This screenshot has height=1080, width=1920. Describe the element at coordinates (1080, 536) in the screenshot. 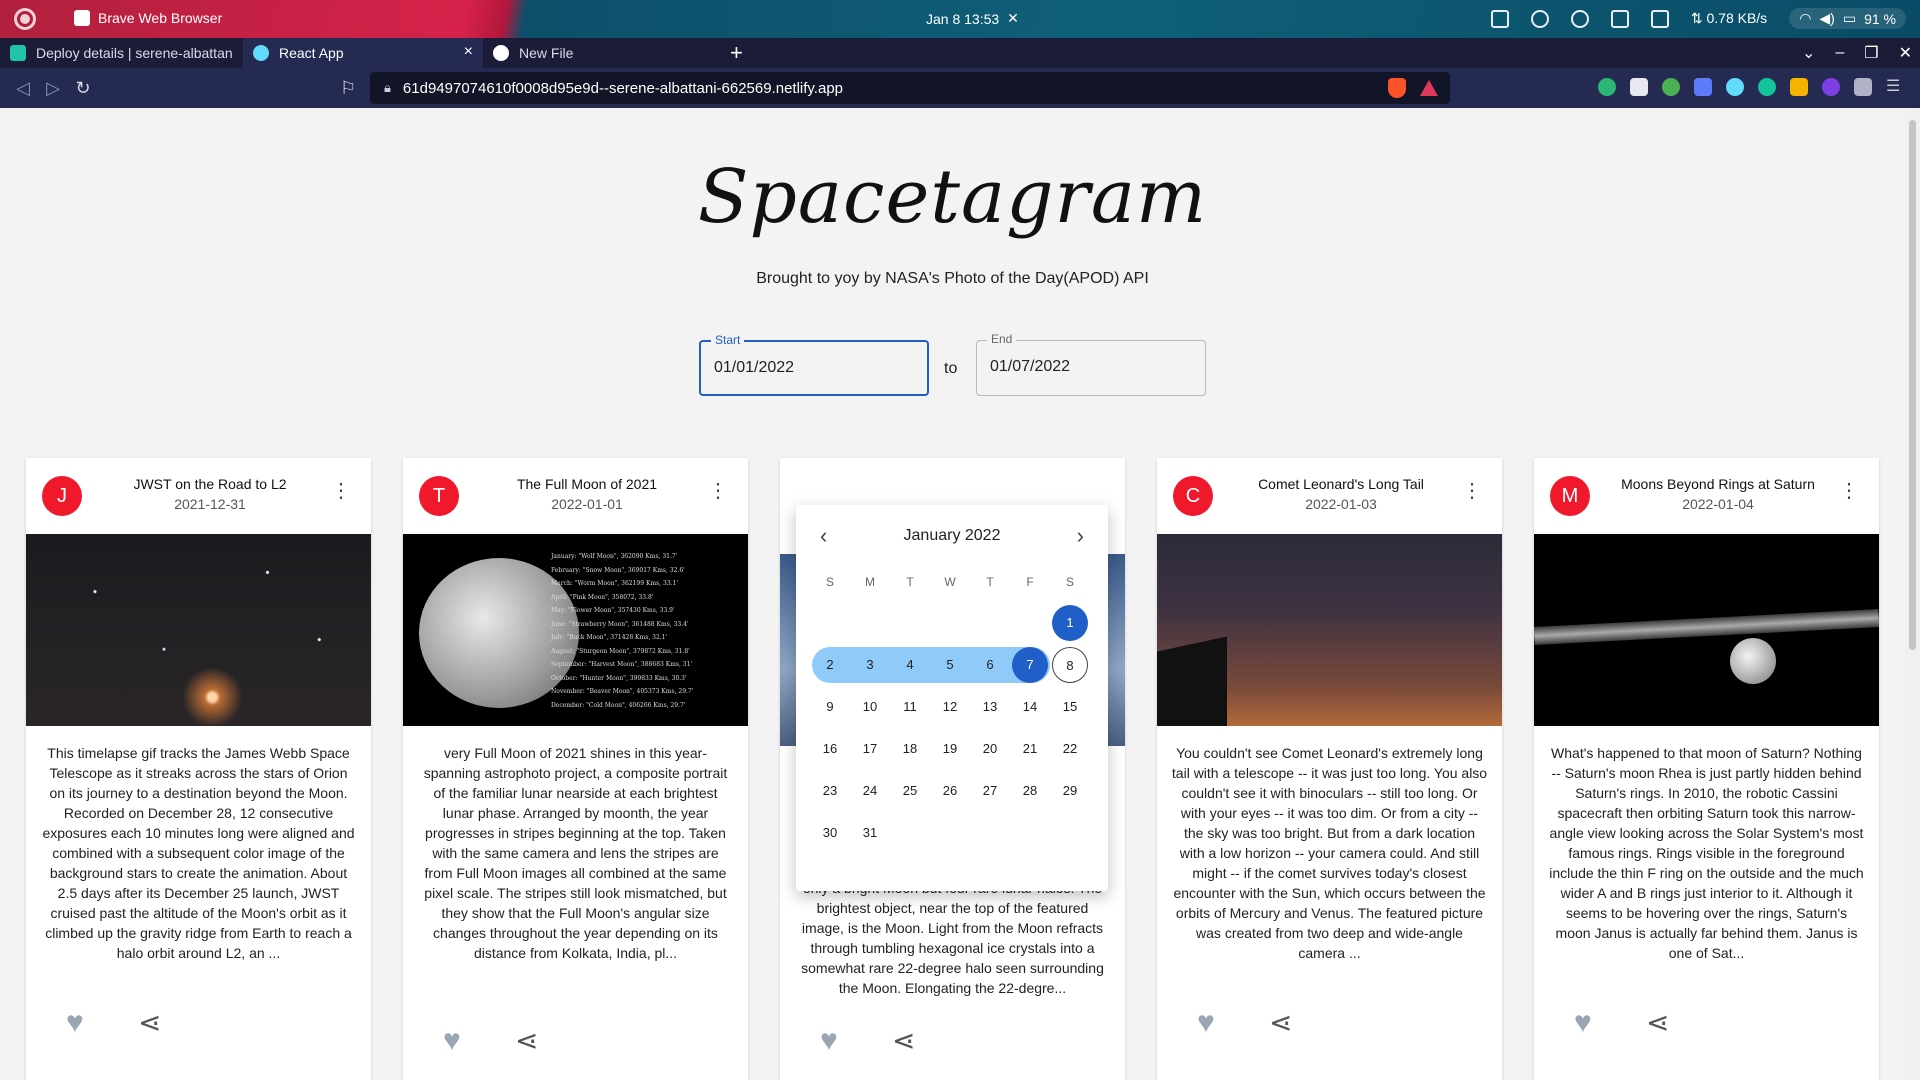

I see `next-month-icon: ›` at that location.